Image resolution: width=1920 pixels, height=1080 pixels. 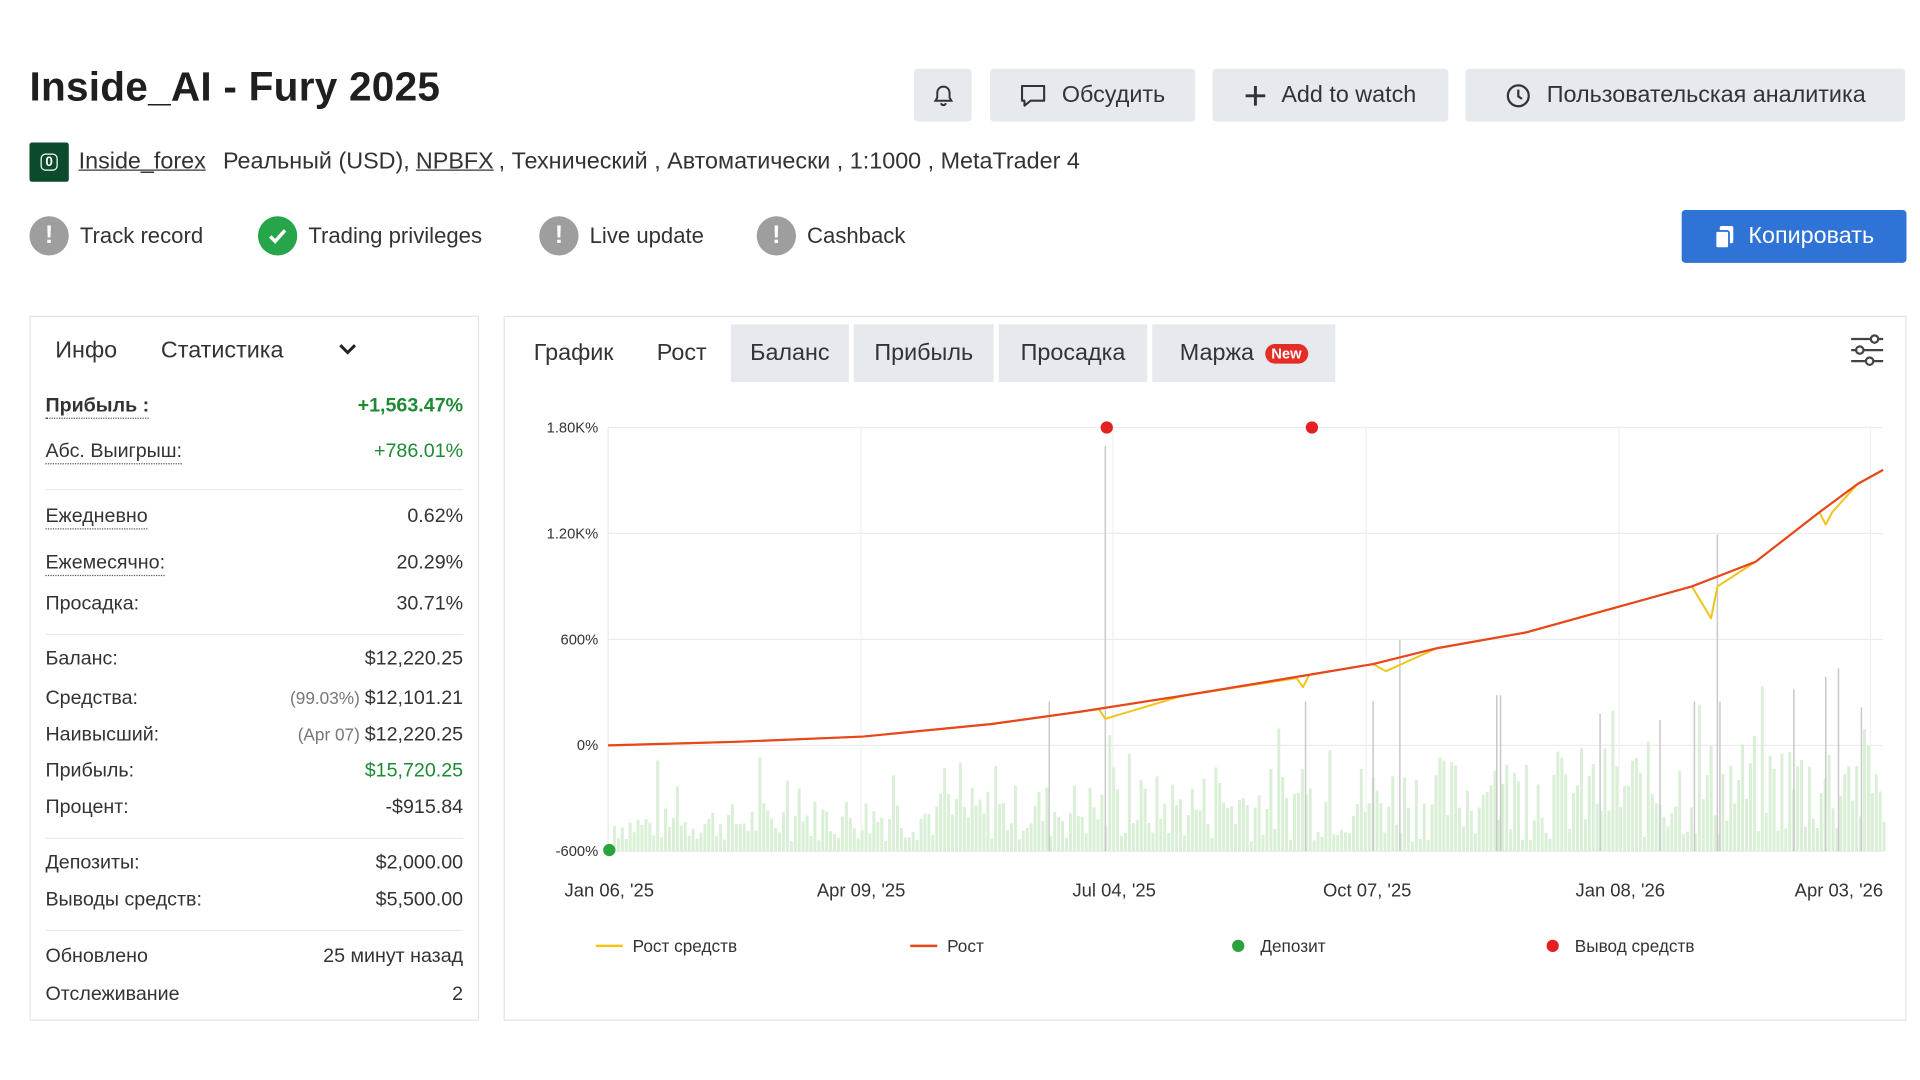 What do you see at coordinates (646, 235) in the screenshot?
I see `badge-label: Live update` at bounding box center [646, 235].